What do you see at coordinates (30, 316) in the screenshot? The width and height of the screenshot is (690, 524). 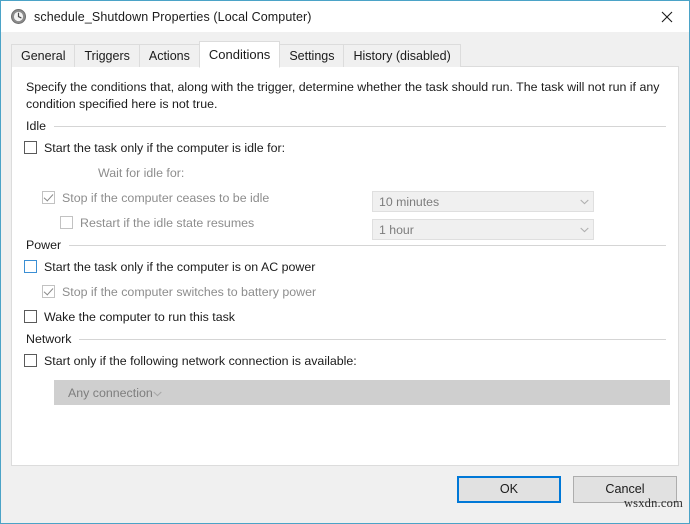 I see `wake-computer-checkbox` at bounding box center [30, 316].